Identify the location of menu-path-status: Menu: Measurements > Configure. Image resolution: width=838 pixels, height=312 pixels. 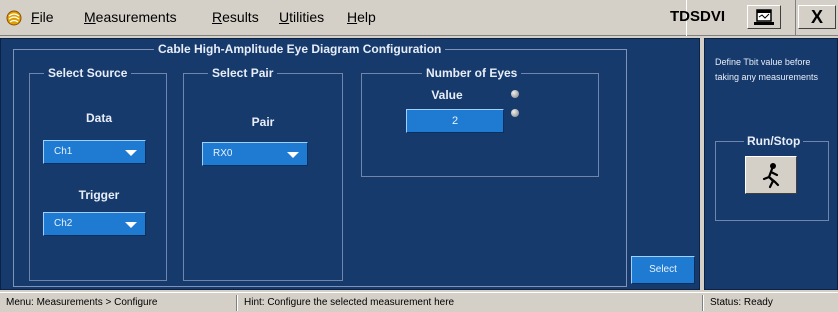
(82, 302).